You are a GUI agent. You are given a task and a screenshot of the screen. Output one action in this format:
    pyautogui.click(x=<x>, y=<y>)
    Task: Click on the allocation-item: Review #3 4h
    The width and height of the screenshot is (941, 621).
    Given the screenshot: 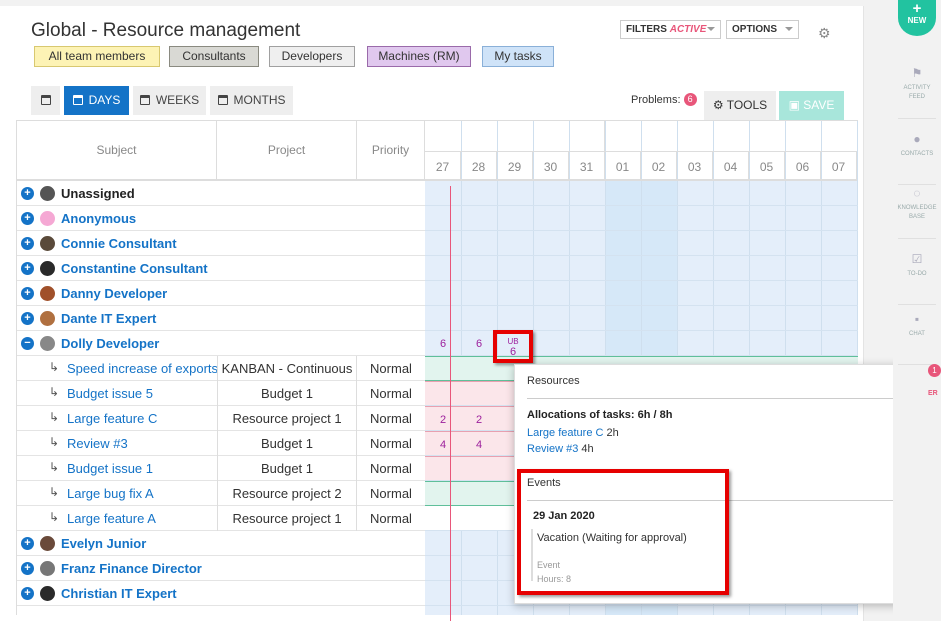 What is the action you would take?
    pyautogui.click(x=560, y=449)
    